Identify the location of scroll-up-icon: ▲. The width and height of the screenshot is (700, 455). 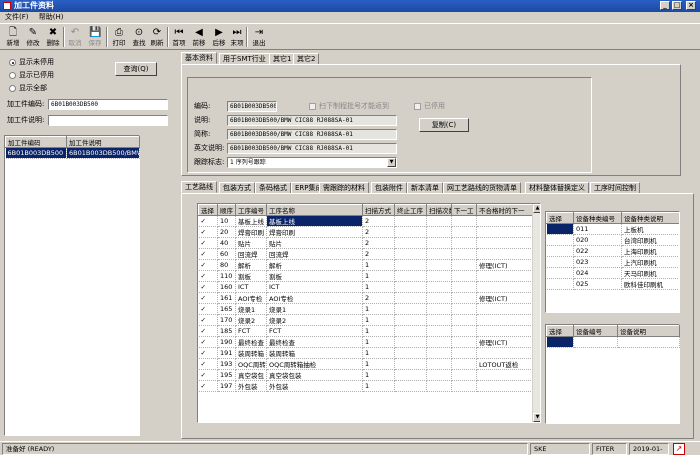
(536, 208).